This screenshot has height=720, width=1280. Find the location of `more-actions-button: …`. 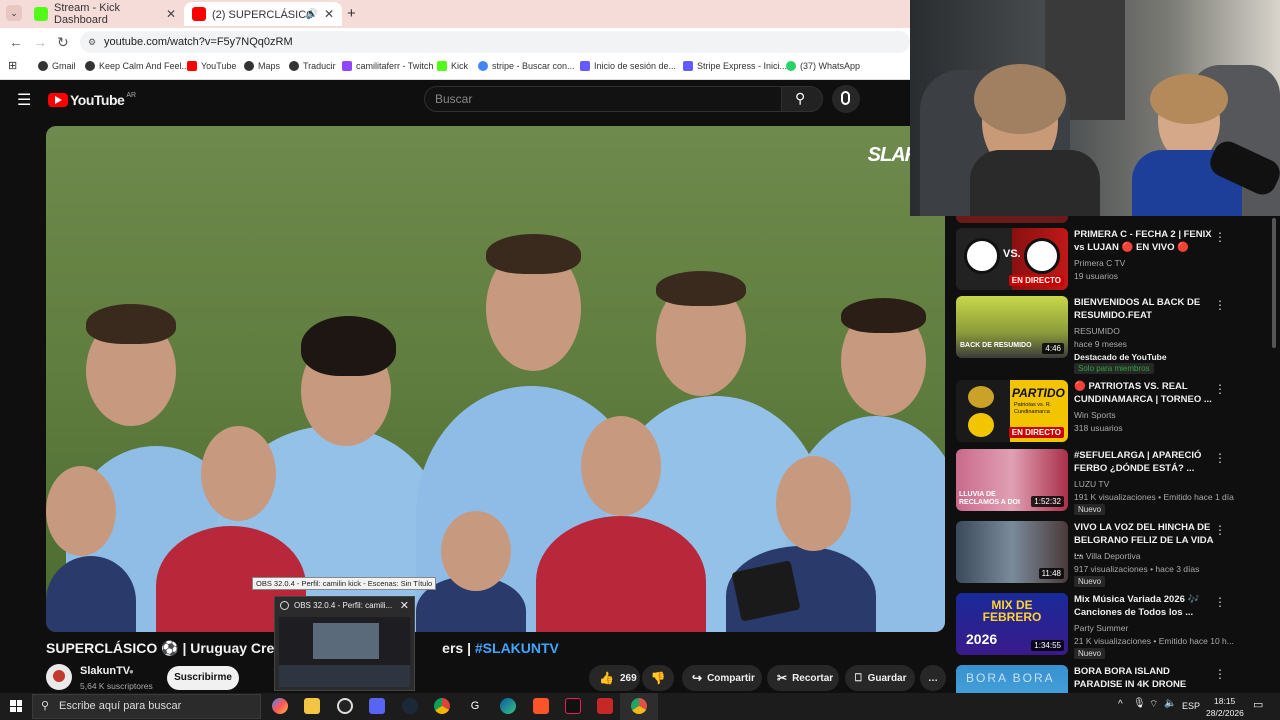

more-actions-button: … is located at coordinates (933, 678).